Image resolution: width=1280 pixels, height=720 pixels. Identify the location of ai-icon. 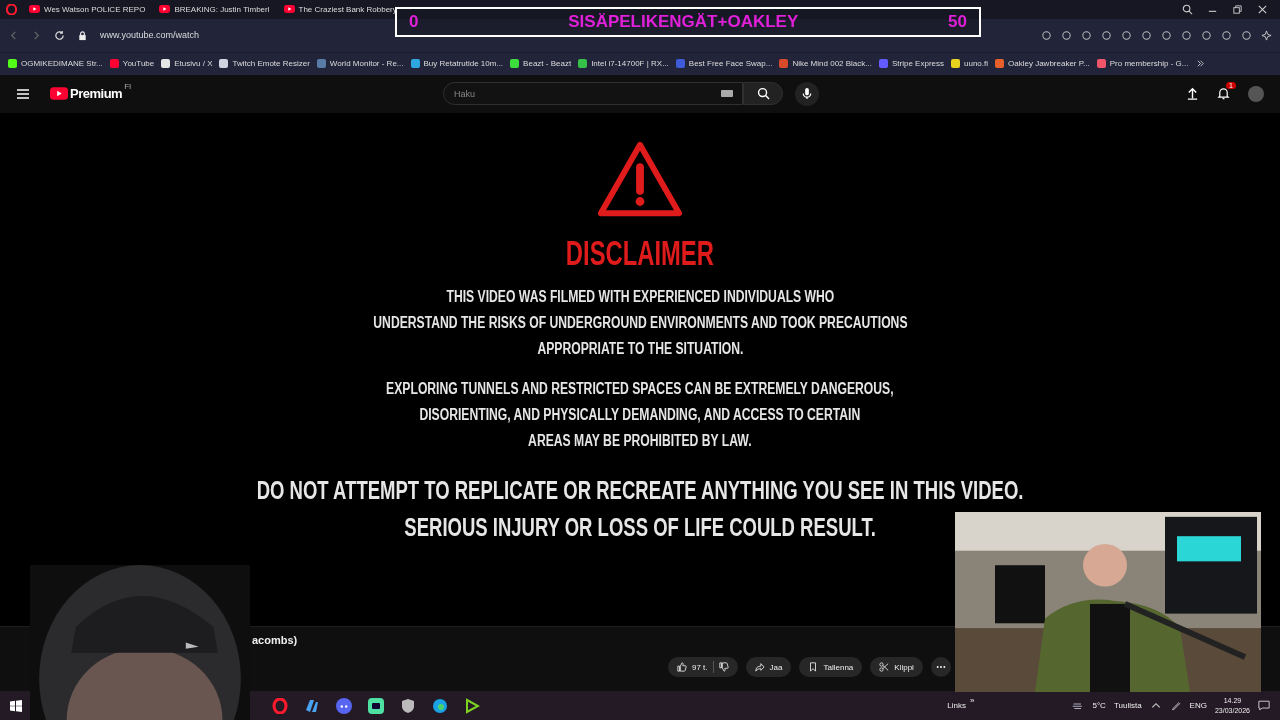
(1266, 35).